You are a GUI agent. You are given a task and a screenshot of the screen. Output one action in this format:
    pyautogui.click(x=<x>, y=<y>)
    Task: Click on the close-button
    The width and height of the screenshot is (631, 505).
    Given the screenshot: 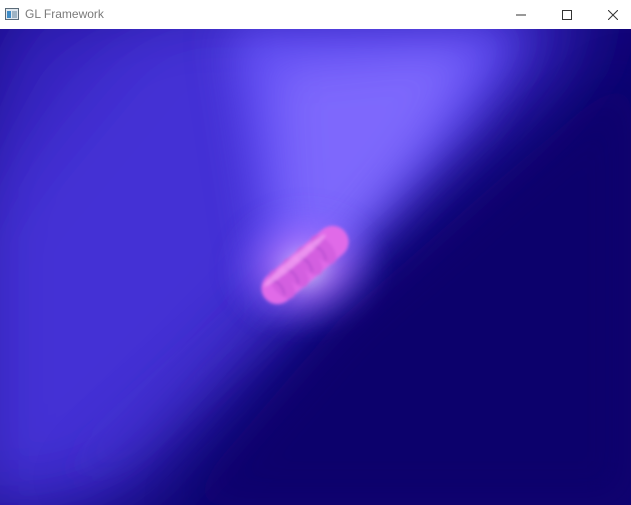 What is the action you would take?
    pyautogui.click(x=610, y=14)
    